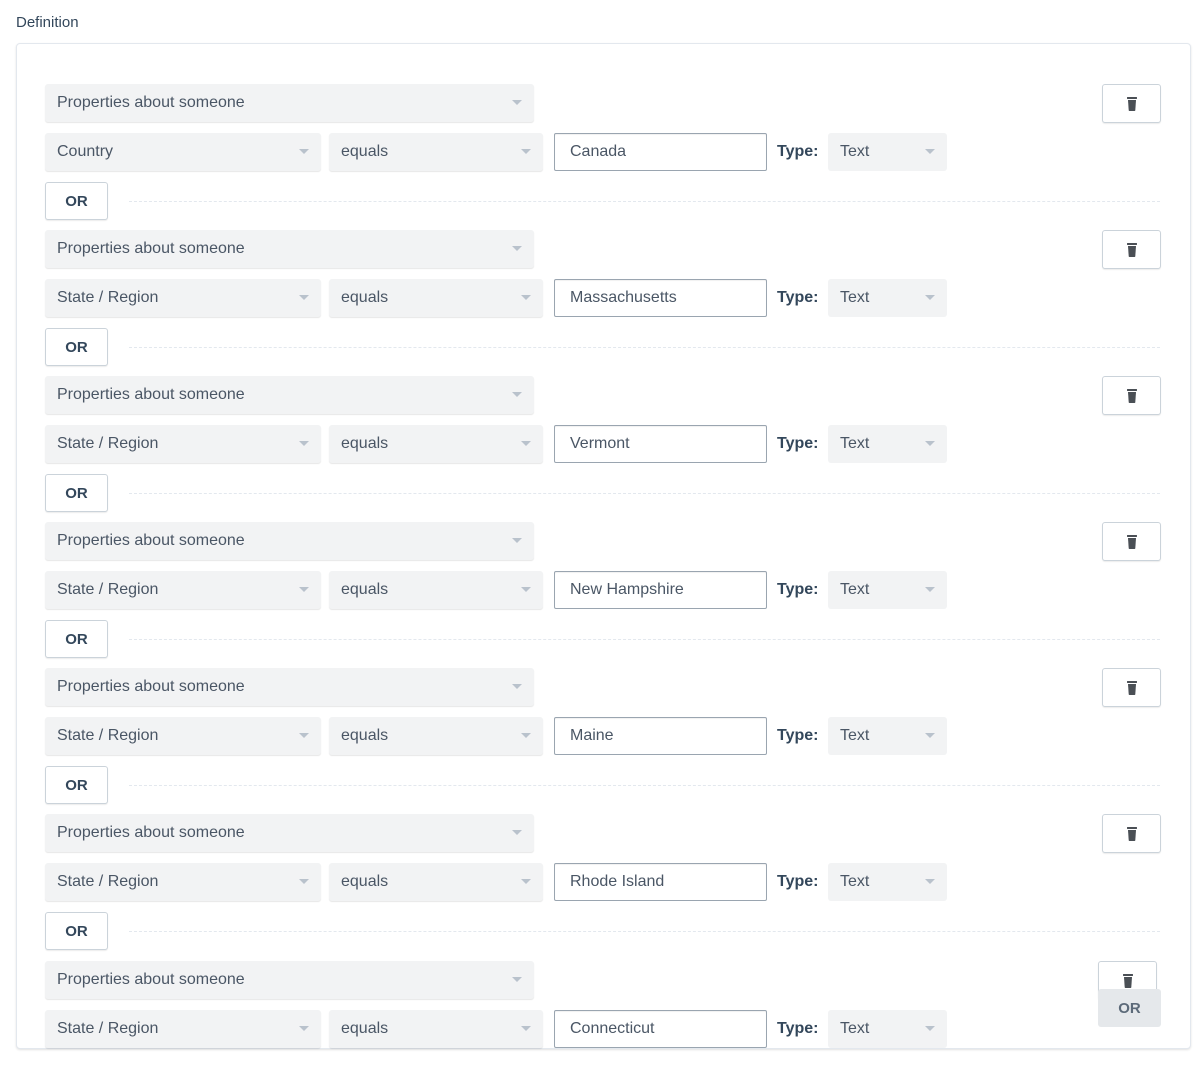  What do you see at coordinates (1129, 1008) in the screenshot?
I see `add-or-filter-button: OR` at bounding box center [1129, 1008].